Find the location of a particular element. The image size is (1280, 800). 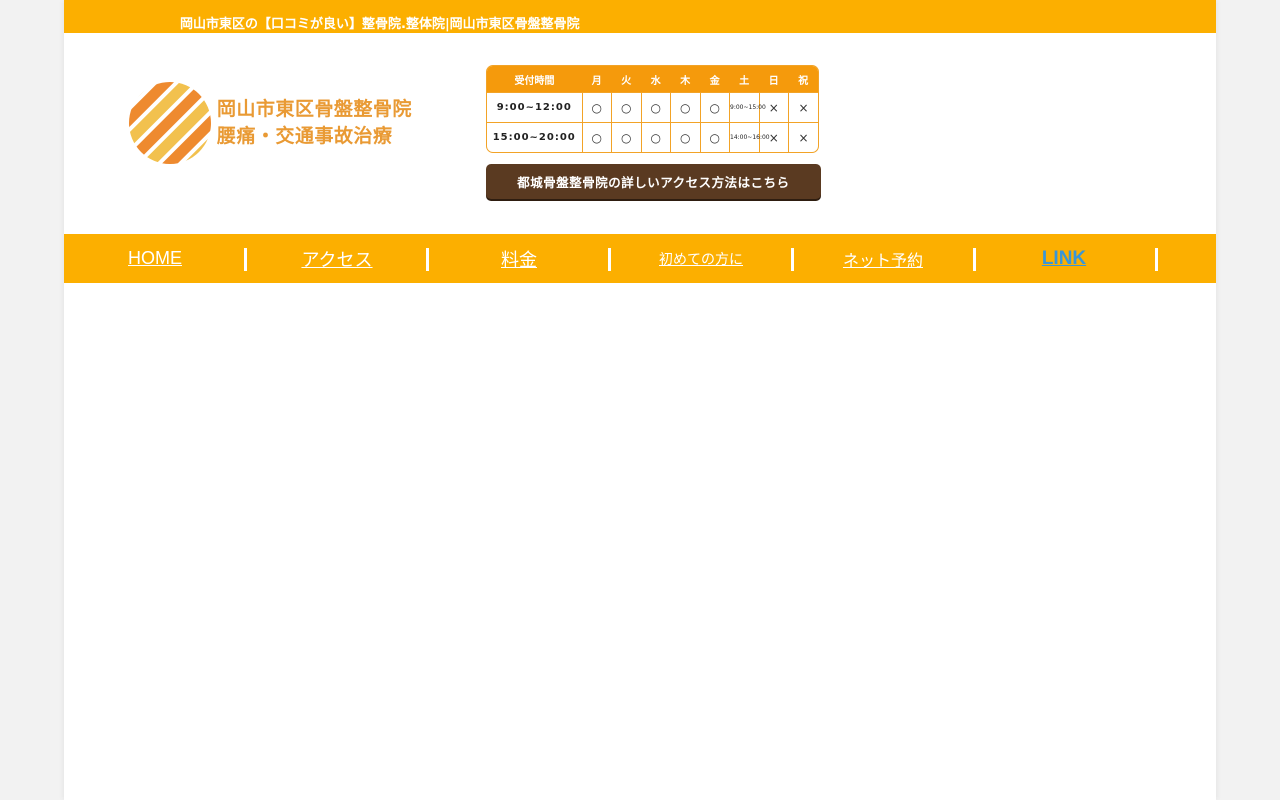

nav-link-link: LINK is located at coordinates (1064, 259).